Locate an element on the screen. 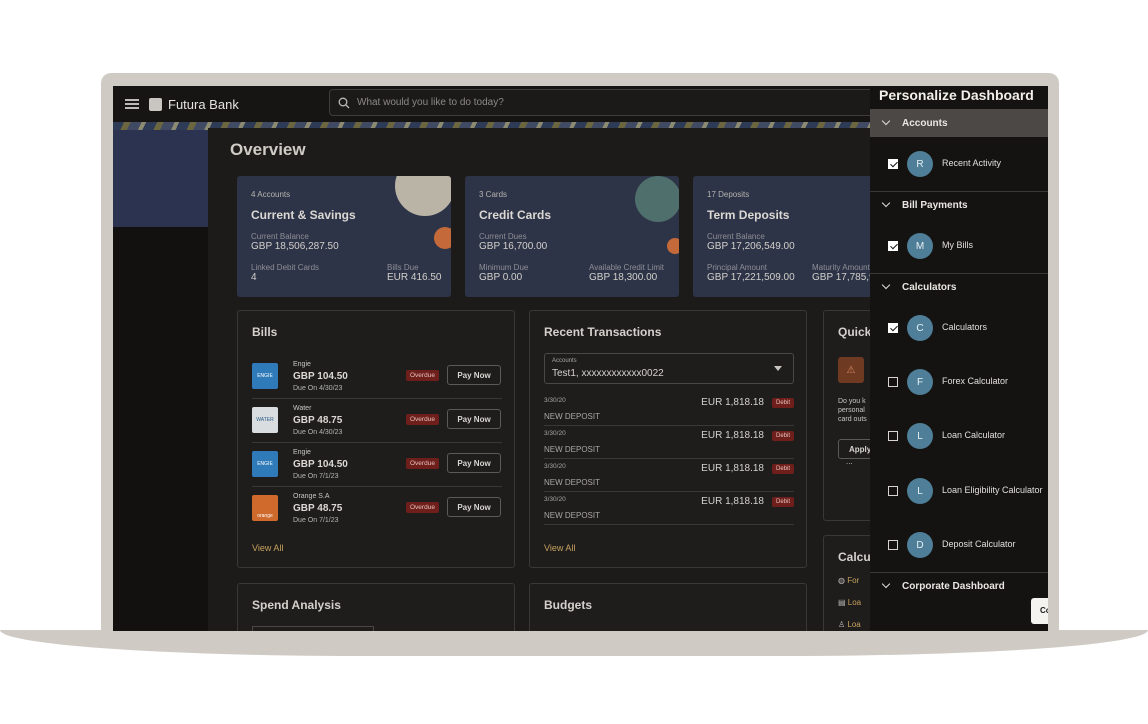 Image resolution: width=1148 pixels, height=724 pixels. widget-title: Spend Analysis is located at coordinates (296, 605).